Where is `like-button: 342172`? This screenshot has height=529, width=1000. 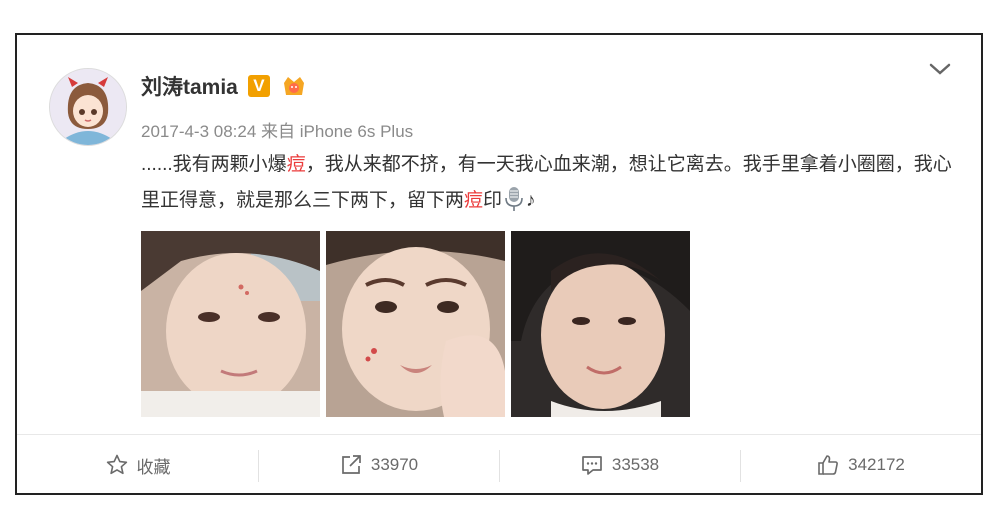
like-button: 342172 is located at coordinates (860, 465).